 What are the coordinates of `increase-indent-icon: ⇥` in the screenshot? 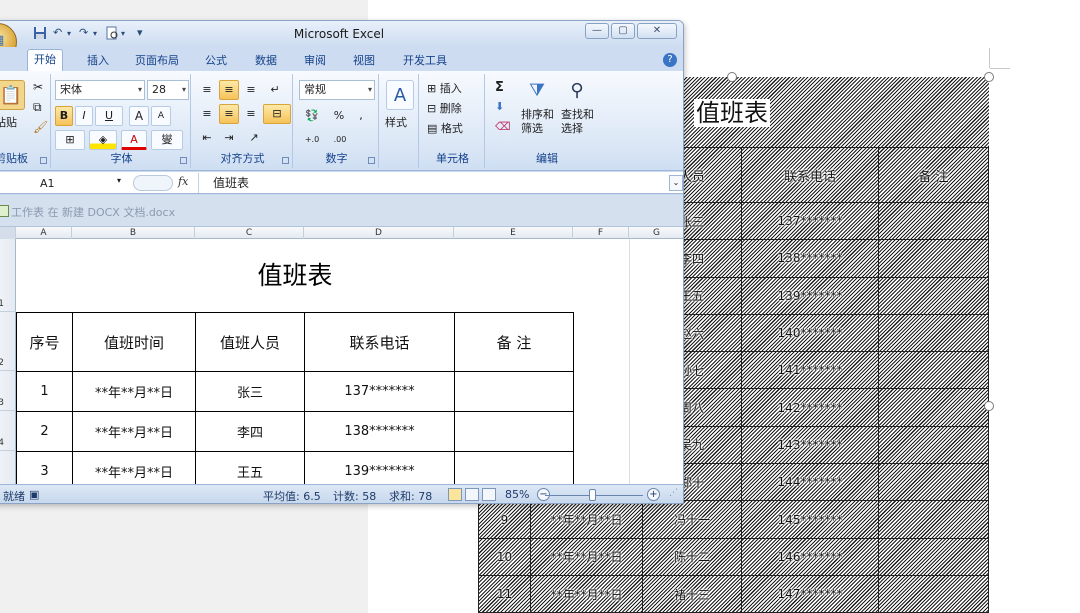 It's located at (229, 138).